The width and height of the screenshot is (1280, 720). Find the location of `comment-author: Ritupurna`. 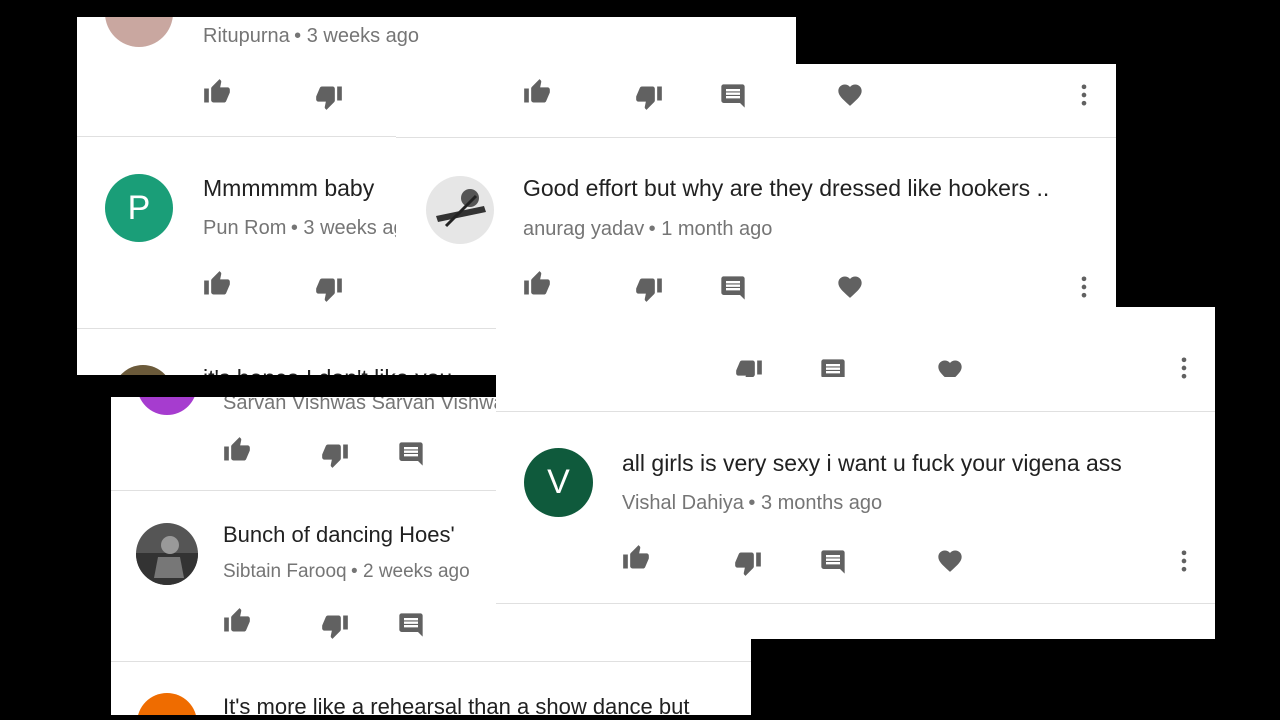

comment-author: Ritupurna is located at coordinates (246, 36).